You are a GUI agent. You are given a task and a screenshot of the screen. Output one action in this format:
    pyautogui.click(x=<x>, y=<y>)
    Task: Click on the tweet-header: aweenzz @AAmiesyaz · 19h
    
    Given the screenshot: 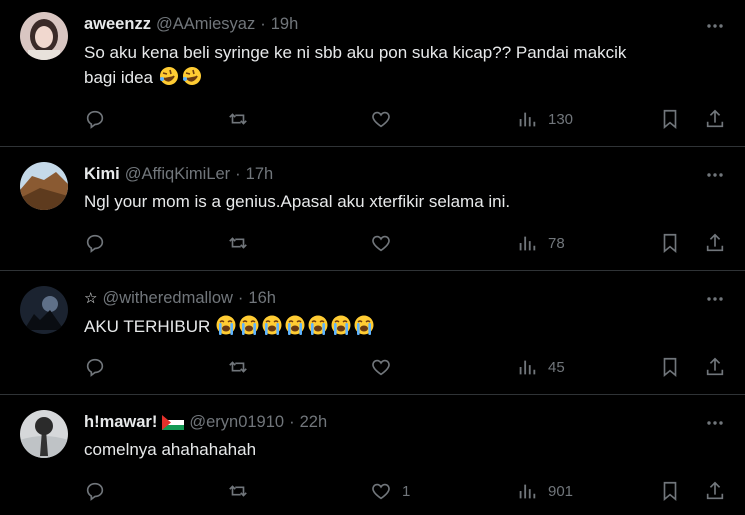 What is the action you would take?
    pyautogui.click(x=191, y=24)
    